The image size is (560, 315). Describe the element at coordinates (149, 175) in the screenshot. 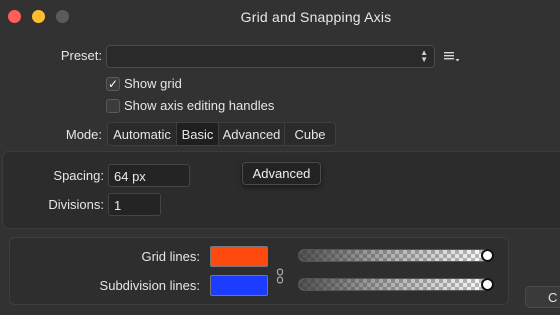

I see `spacing-input: 64 px` at that location.